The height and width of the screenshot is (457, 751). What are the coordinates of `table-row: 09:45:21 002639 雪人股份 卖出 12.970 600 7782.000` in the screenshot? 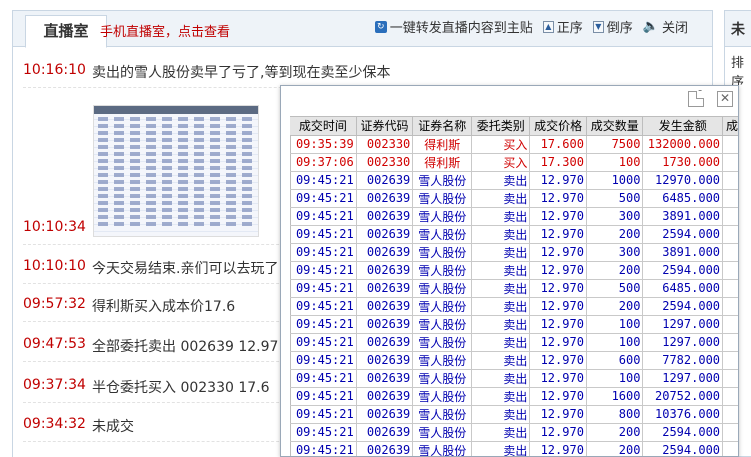 It's located at (514, 360).